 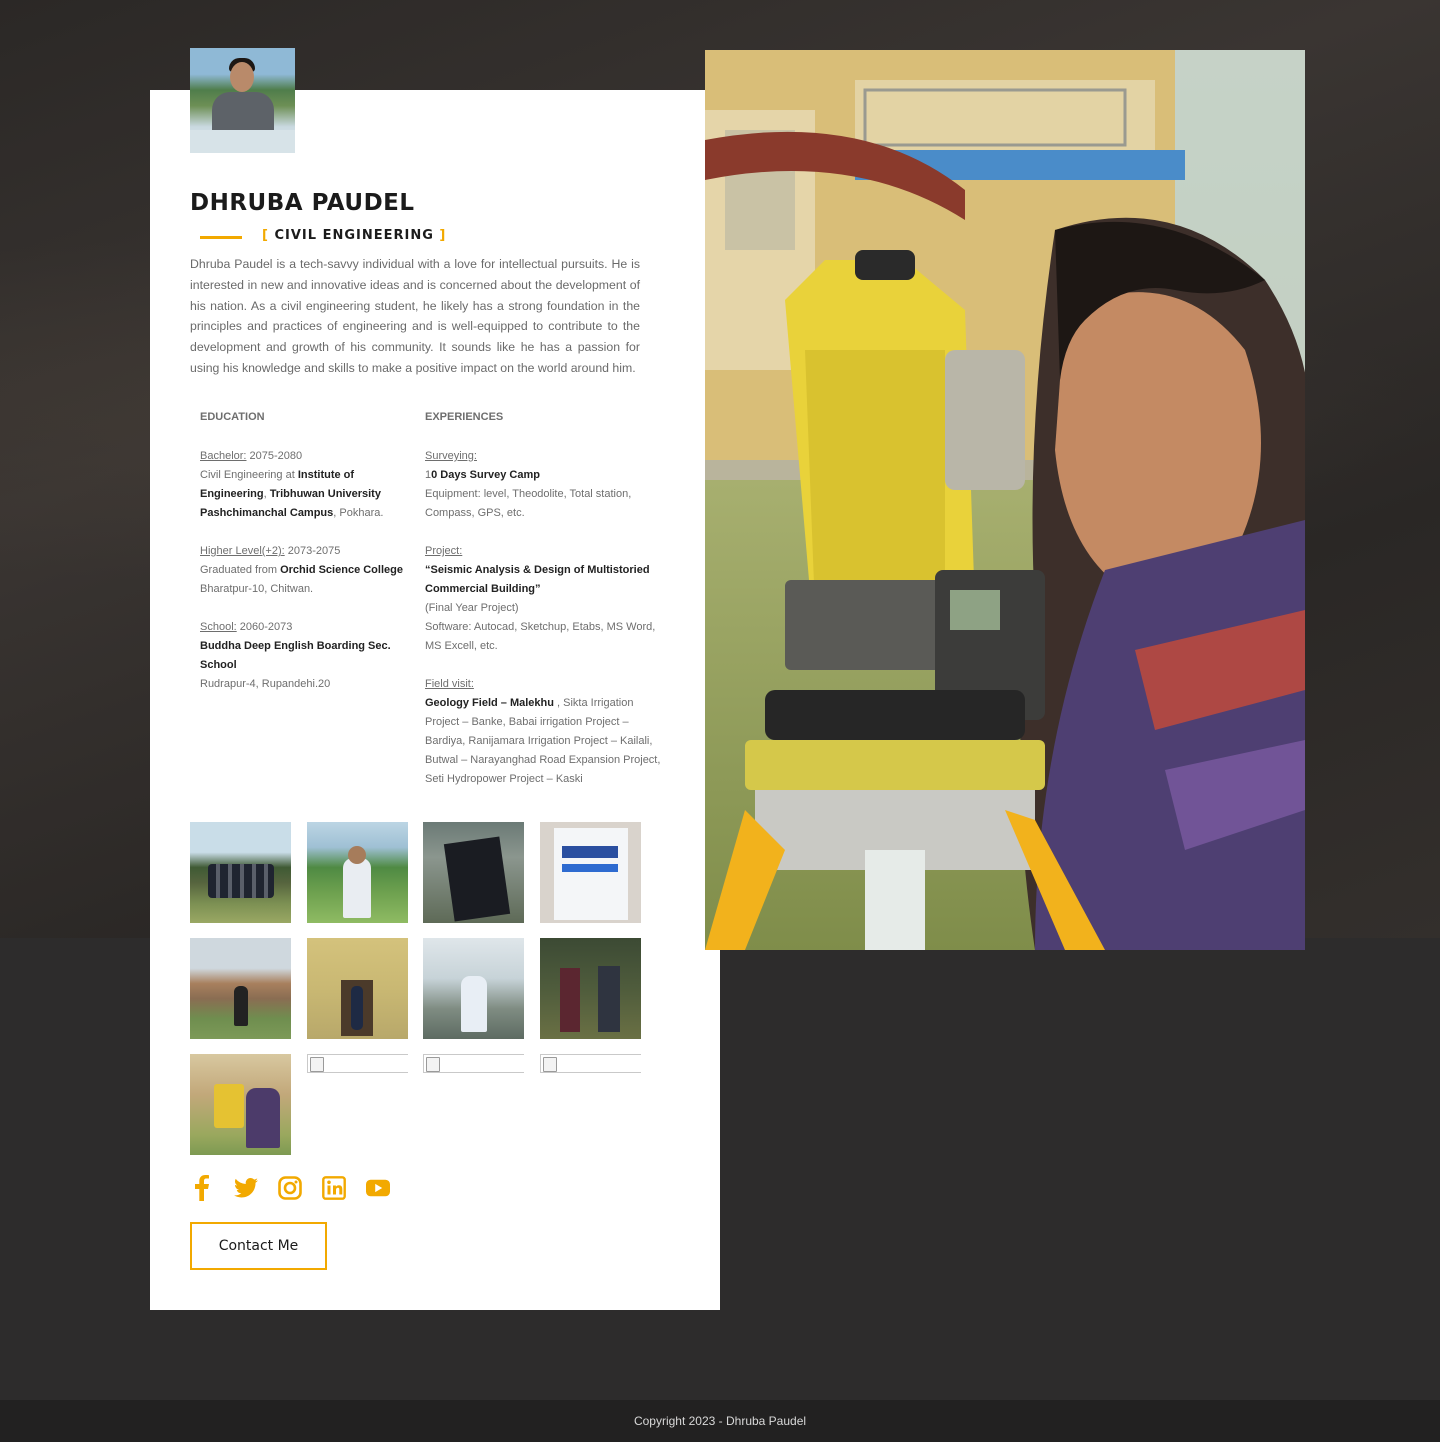 What do you see at coordinates (246, 1188) in the screenshot?
I see `twitter-icon` at bounding box center [246, 1188].